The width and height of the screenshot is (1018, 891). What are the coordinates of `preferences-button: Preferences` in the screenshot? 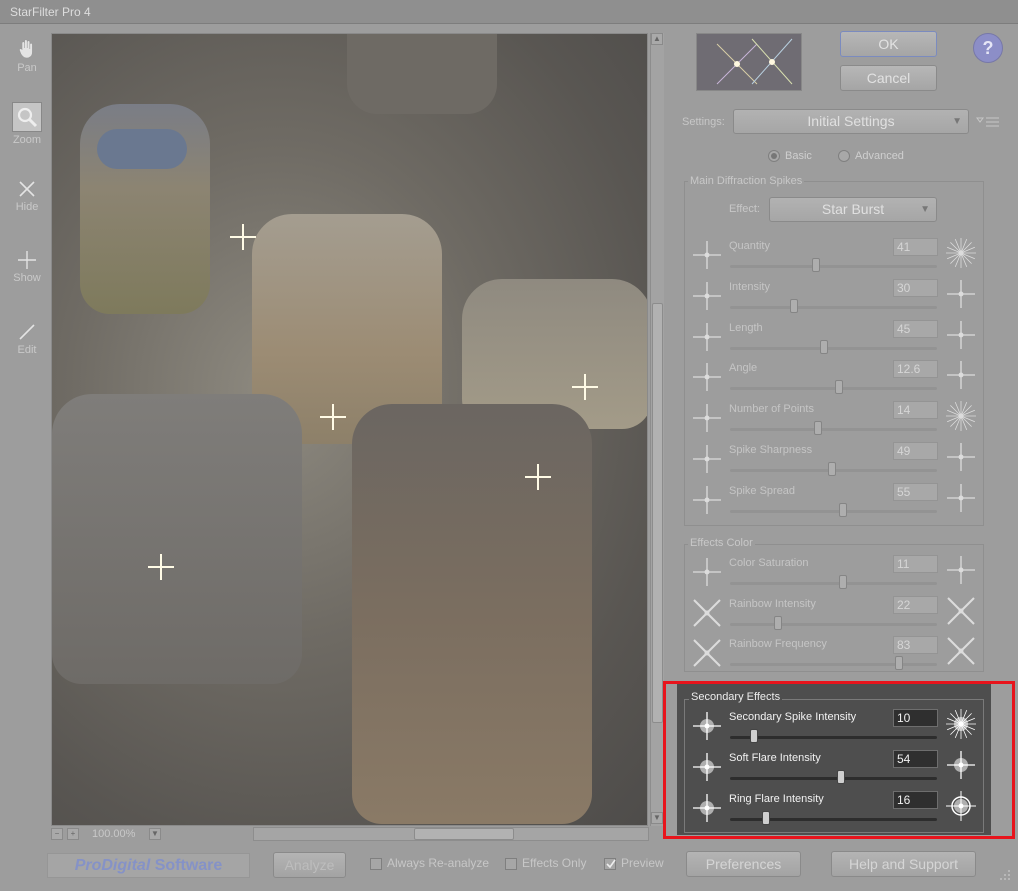 It's located at (743, 864).